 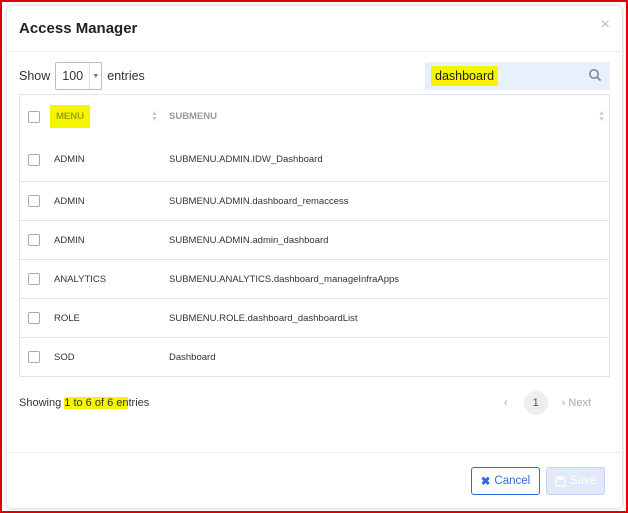 I want to click on submenu-cell: Dashboard, so click(x=192, y=357).